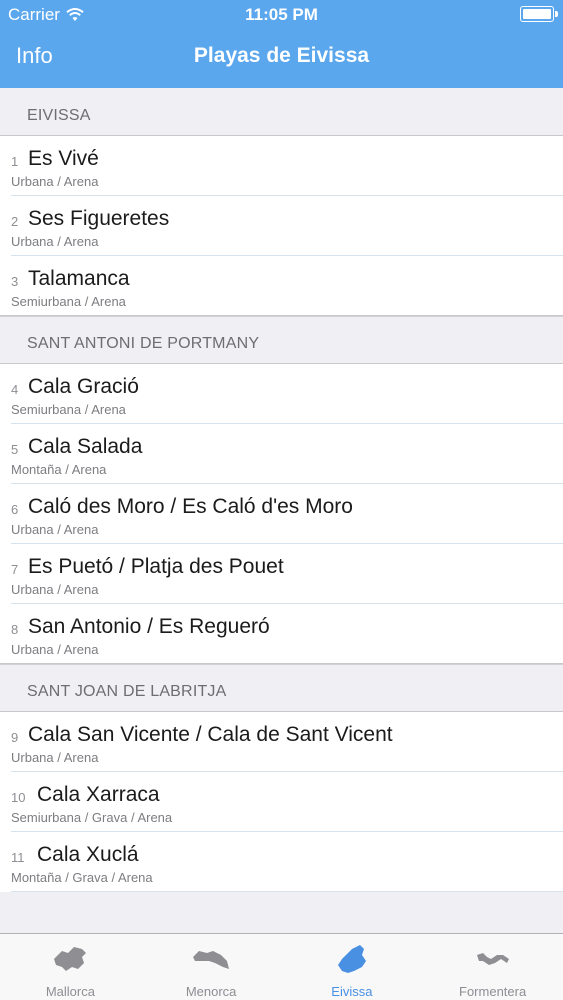 The width and height of the screenshot is (563, 1000). I want to click on tab-label: Mallorca, so click(70, 991).